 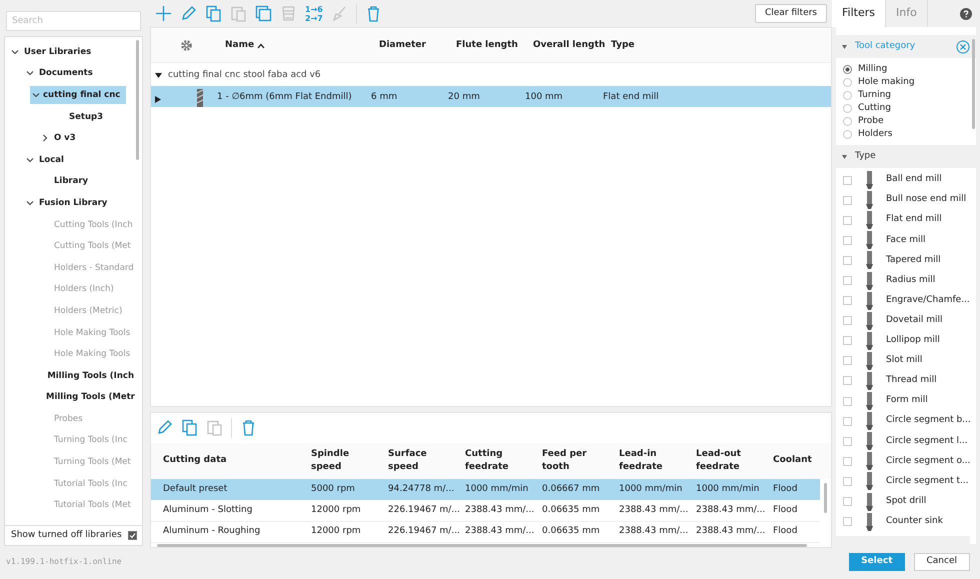 What do you see at coordinates (906, 501) in the screenshot?
I see `checkbox-label: Spot drill` at bounding box center [906, 501].